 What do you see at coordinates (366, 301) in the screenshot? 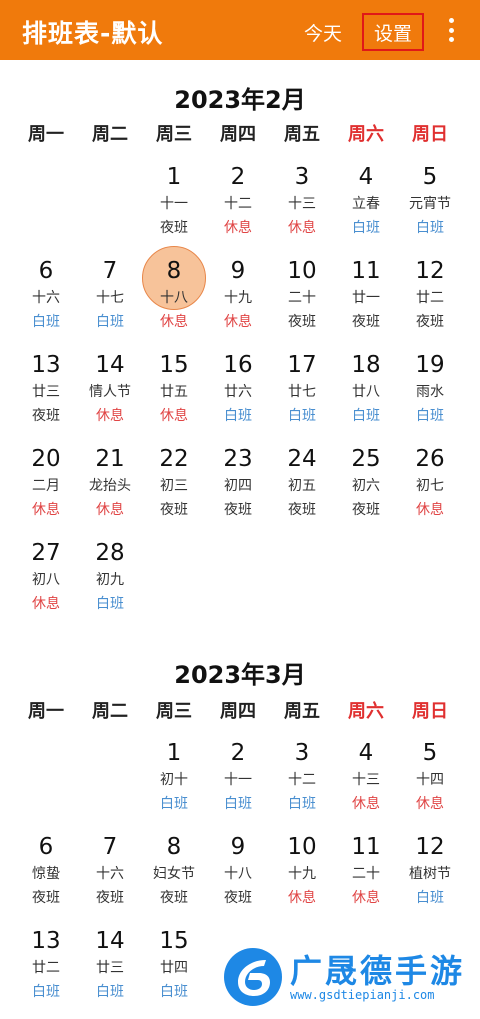
I see `calendar-day: 11 廿一 夜班` at bounding box center [366, 301].